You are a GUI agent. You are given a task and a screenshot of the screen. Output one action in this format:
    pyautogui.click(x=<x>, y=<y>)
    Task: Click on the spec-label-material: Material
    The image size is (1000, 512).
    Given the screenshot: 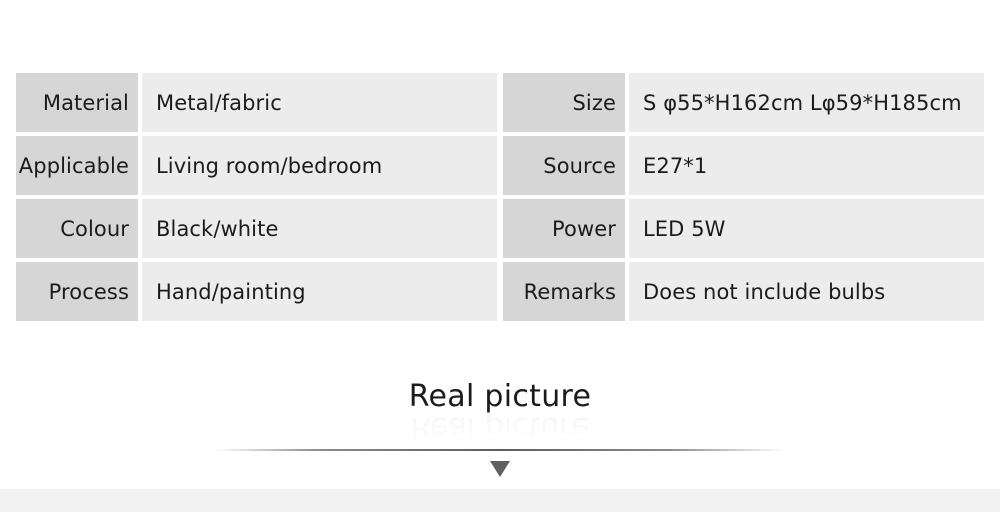 What is the action you would take?
    pyautogui.click(x=77, y=102)
    